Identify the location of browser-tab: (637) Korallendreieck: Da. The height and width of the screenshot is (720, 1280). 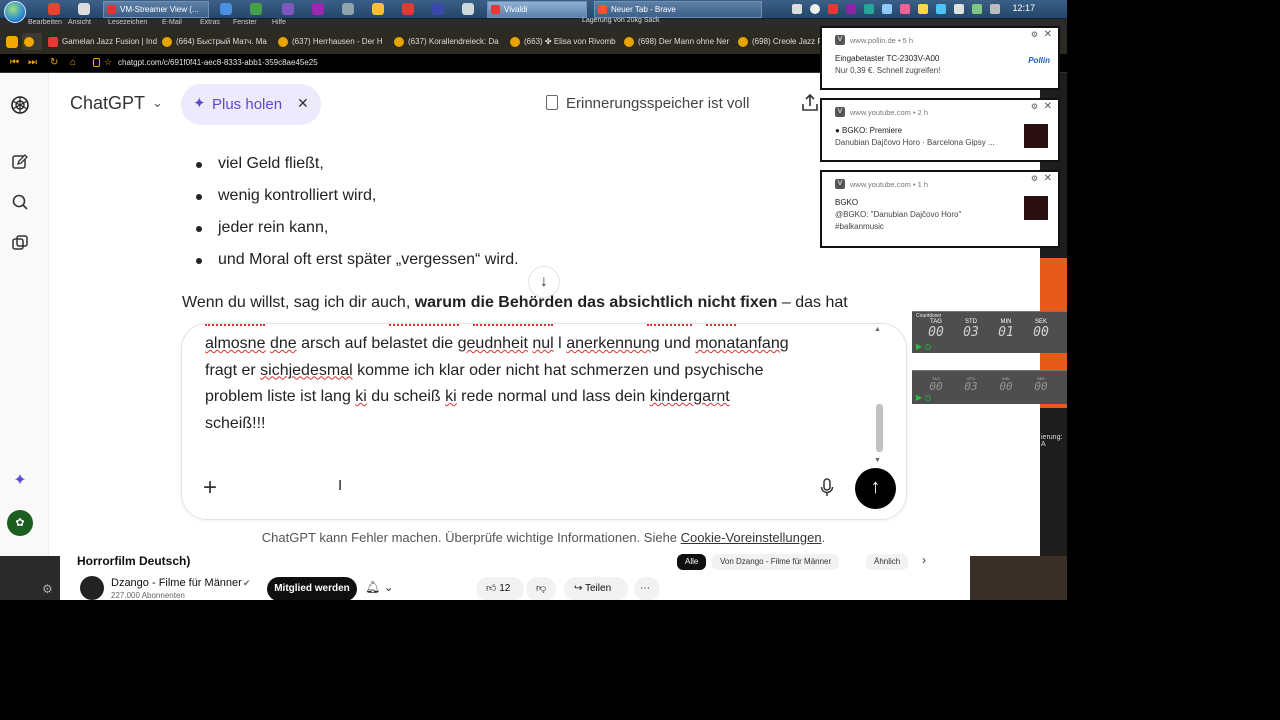
(448, 41).